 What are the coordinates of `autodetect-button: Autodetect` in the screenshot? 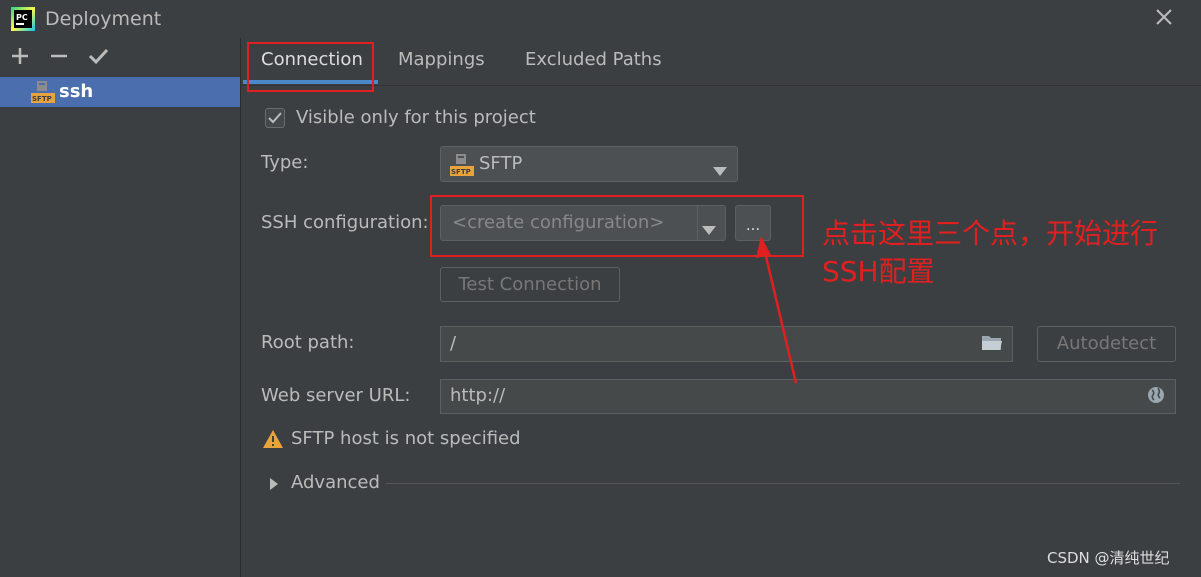 It's located at (1106, 344).